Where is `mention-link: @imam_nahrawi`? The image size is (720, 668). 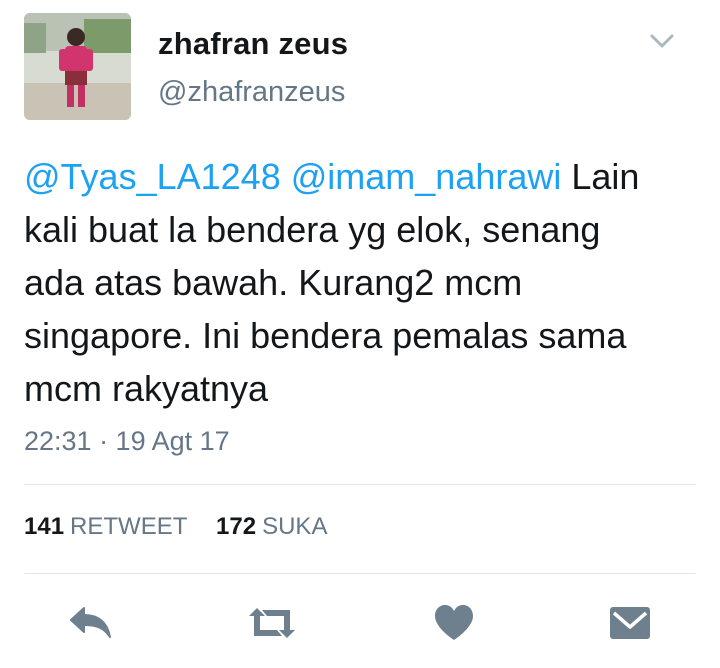 mention-link: @imam_nahrawi is located at coordinates (426, 176).